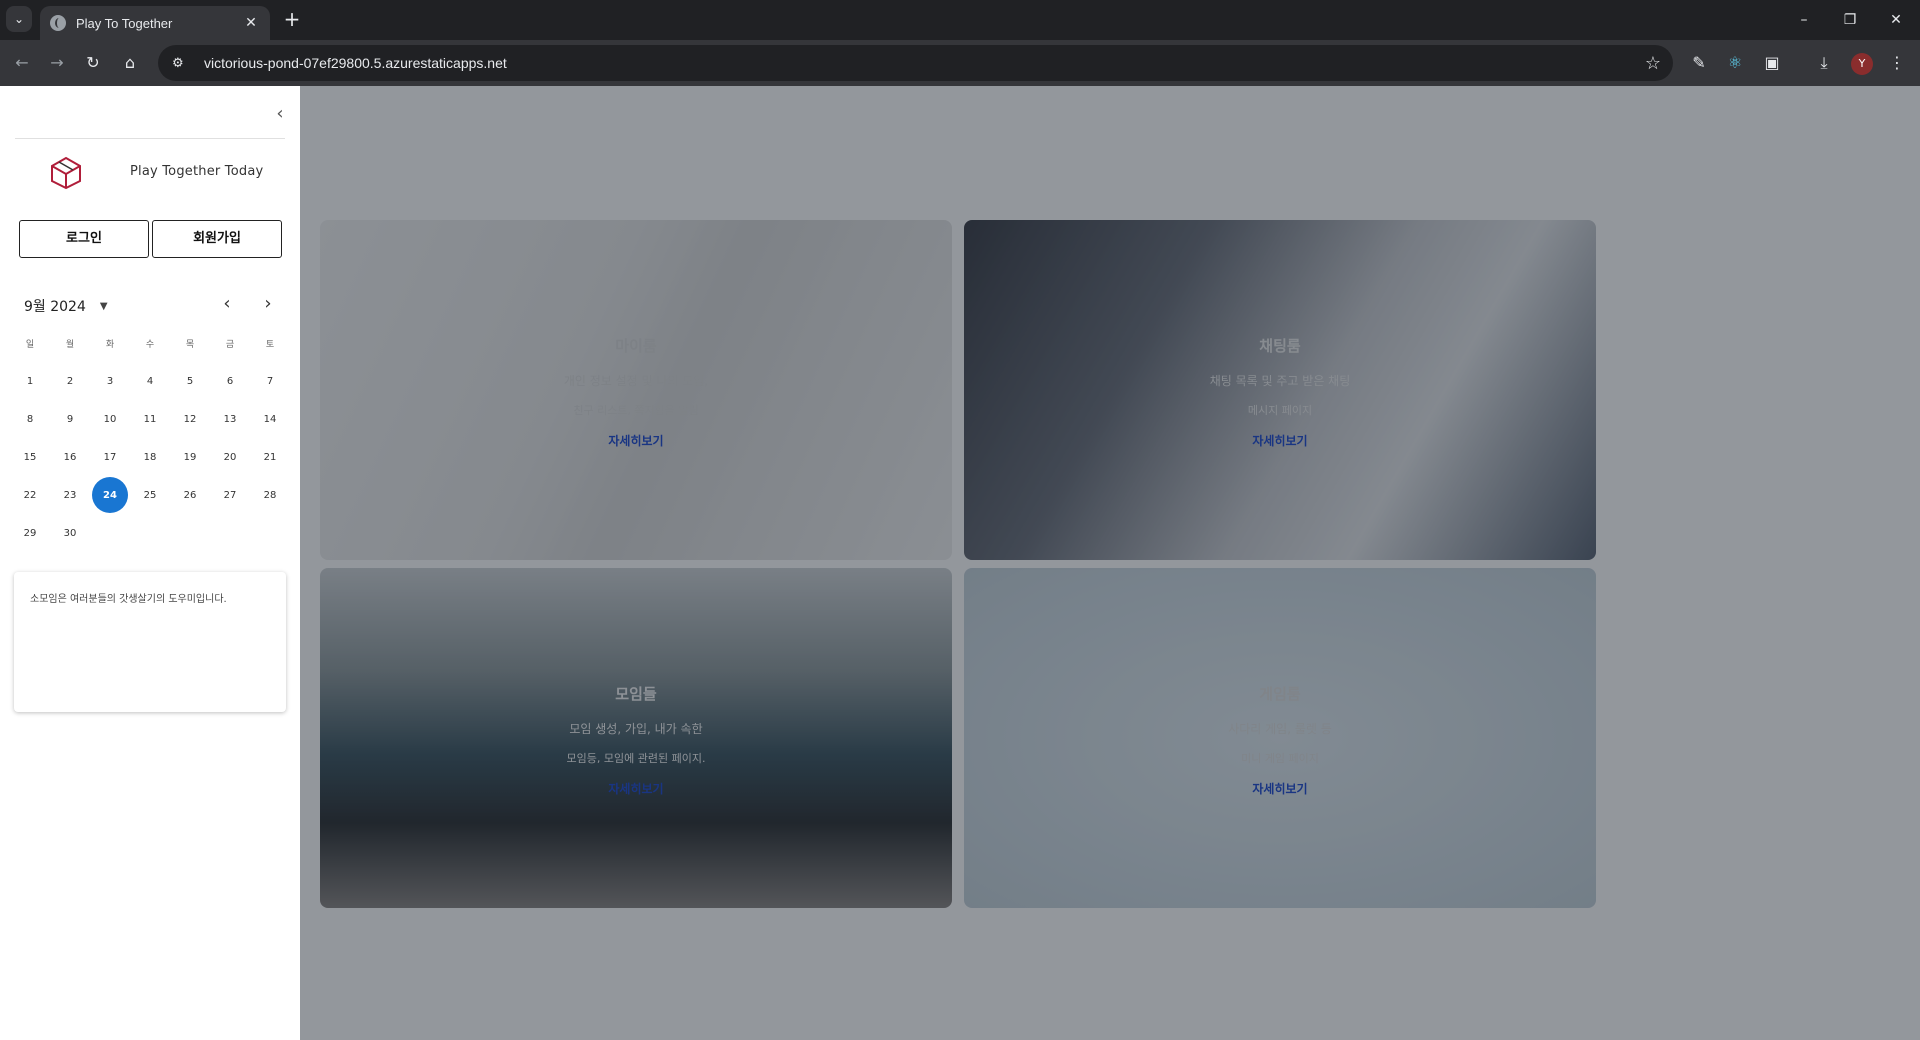  I want to click on calendar-day: 25, so click(150, 495).